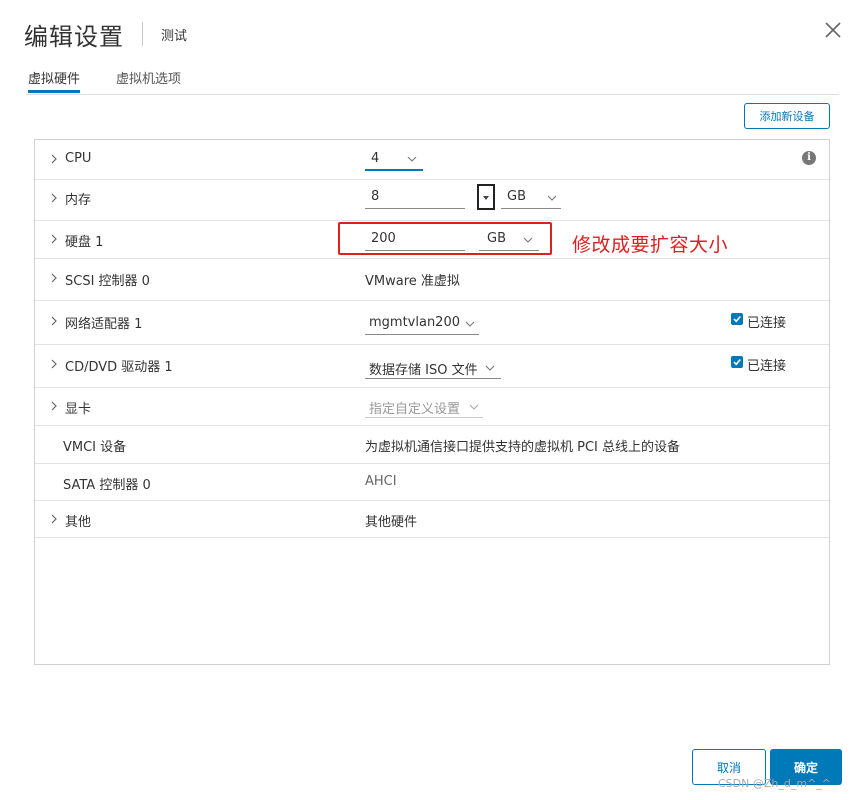 The image size is (865, 800). Describe the element at coordinates (774, 783) in the screenshot. I see `watermark: CSDN @Zh_d_m^_^` at that location.